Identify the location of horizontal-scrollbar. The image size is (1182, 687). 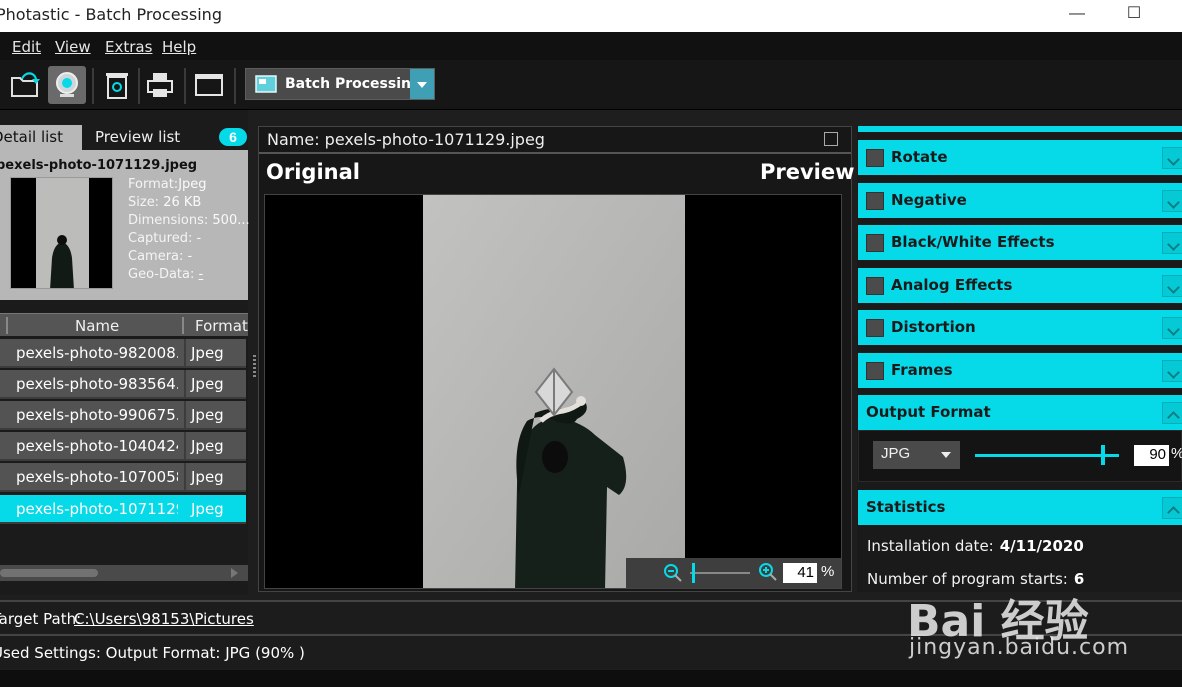
(124, 573).